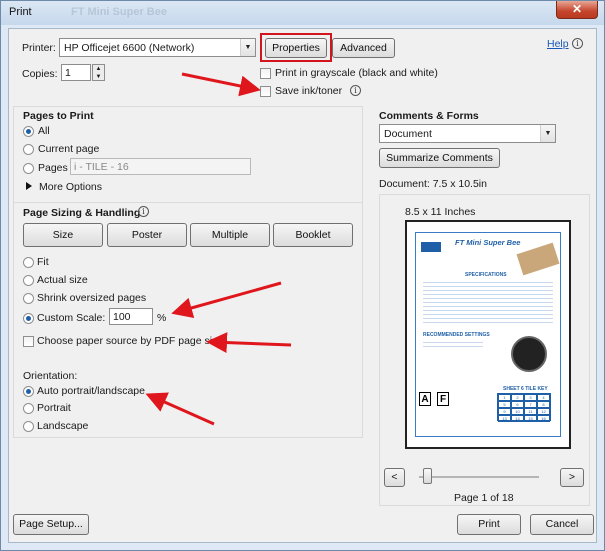  Describe the element at coordinates (543, 404) in the screenshot. I see `tile-cell: 8` at that location.